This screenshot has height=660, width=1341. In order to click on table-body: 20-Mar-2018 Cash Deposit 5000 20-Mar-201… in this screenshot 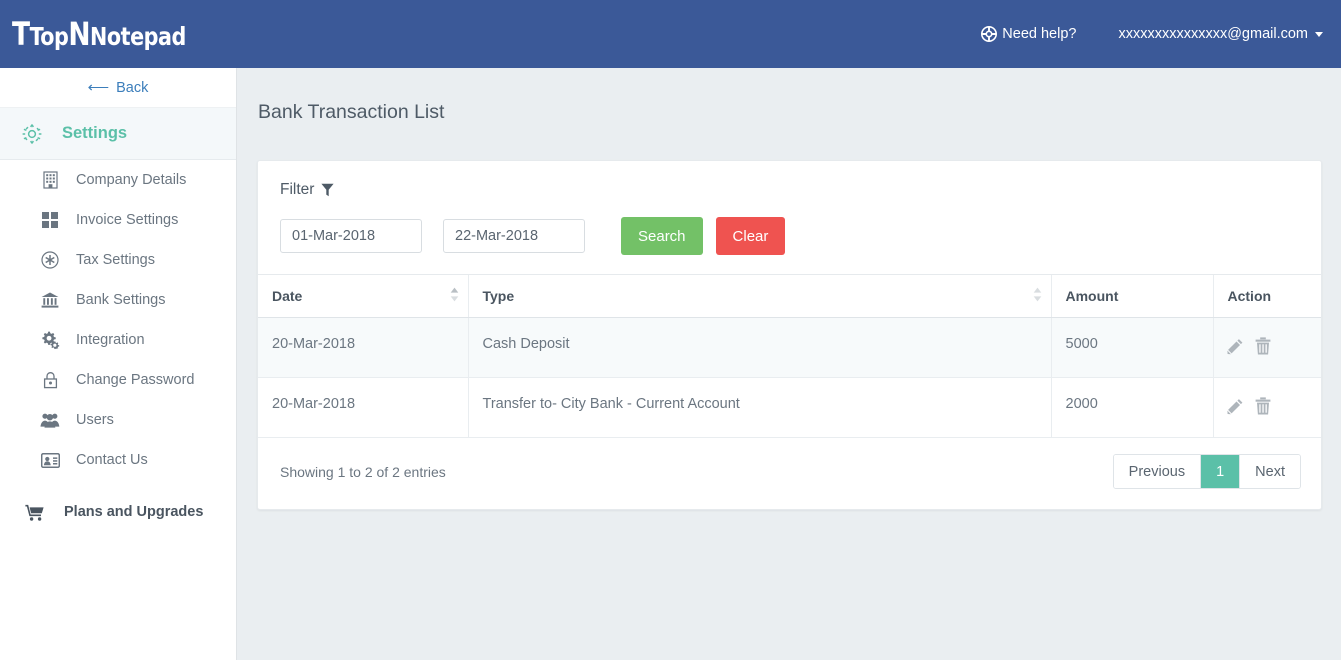, I will do `click(790, 377)`.